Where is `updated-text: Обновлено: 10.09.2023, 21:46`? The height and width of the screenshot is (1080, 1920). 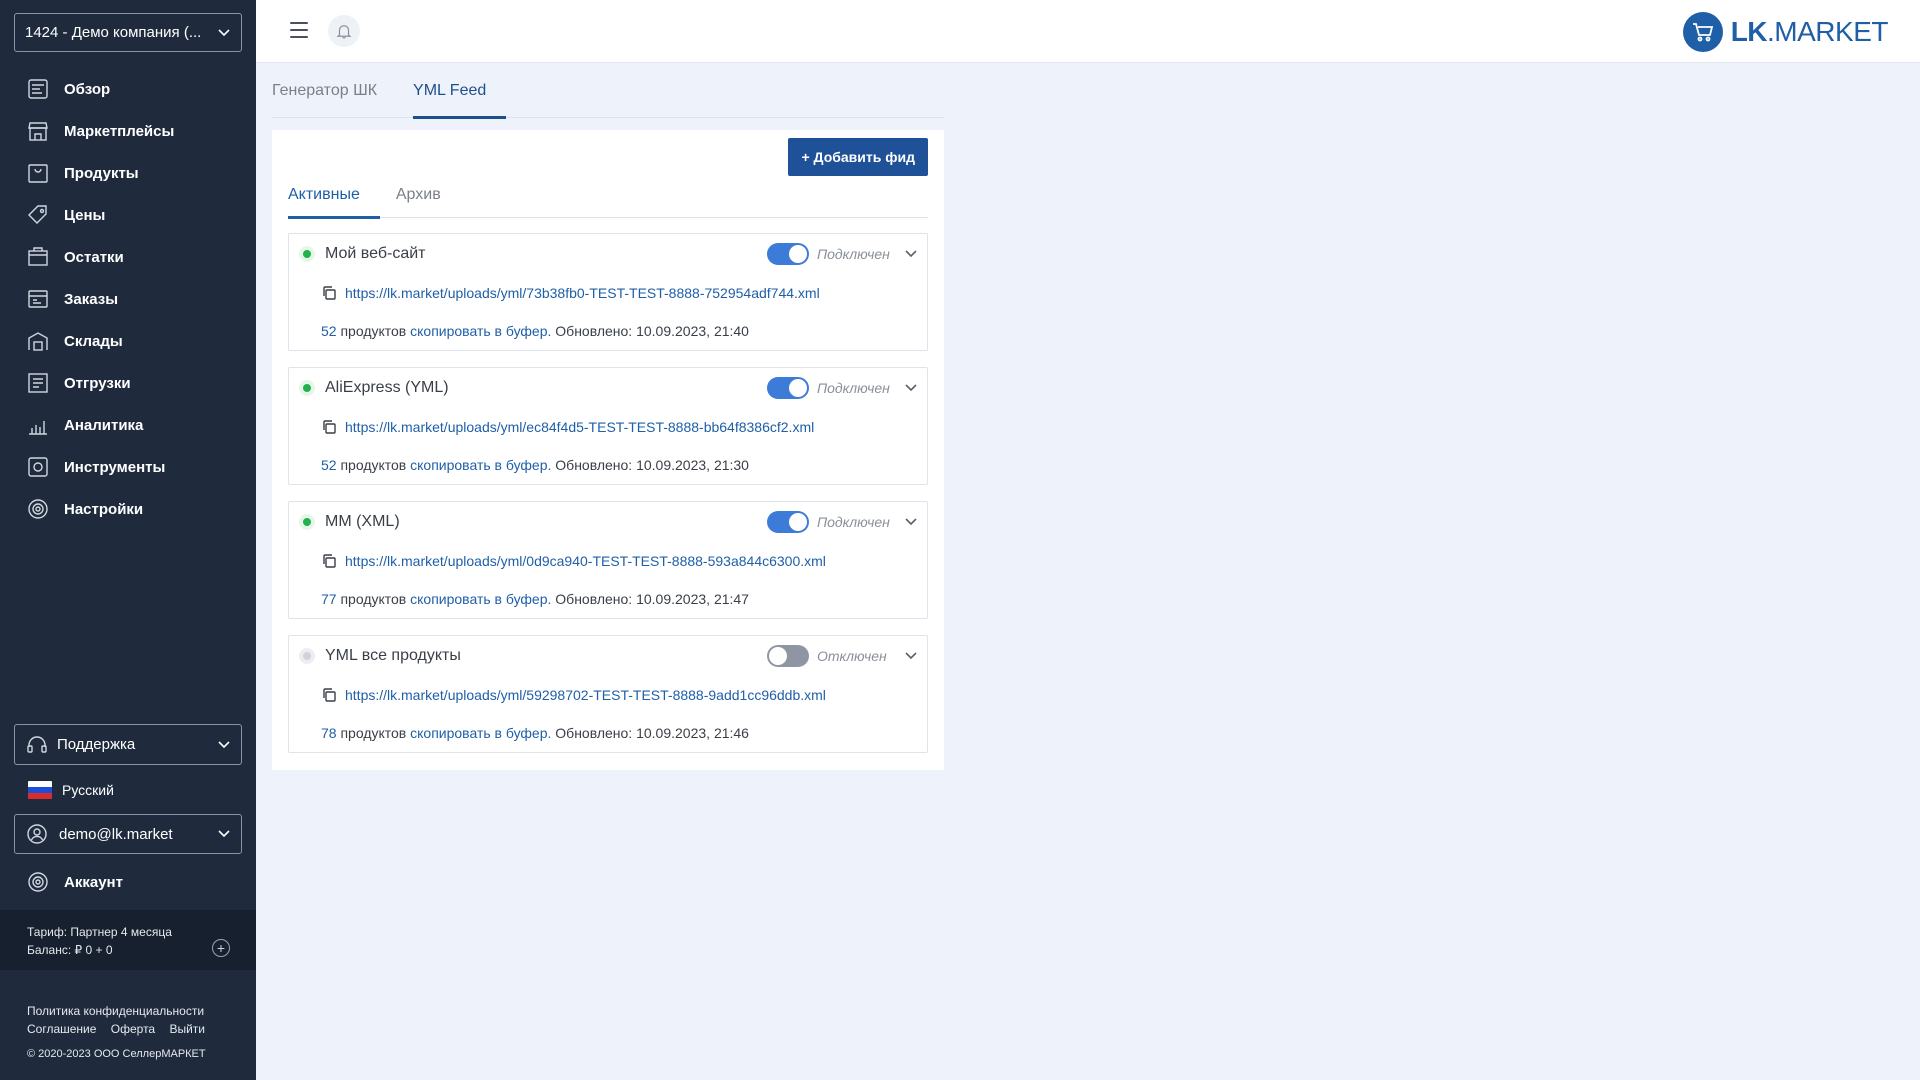
updated-text: Обновлено: 10.09.2023, 21:46 is located at coordinates (650, 733).